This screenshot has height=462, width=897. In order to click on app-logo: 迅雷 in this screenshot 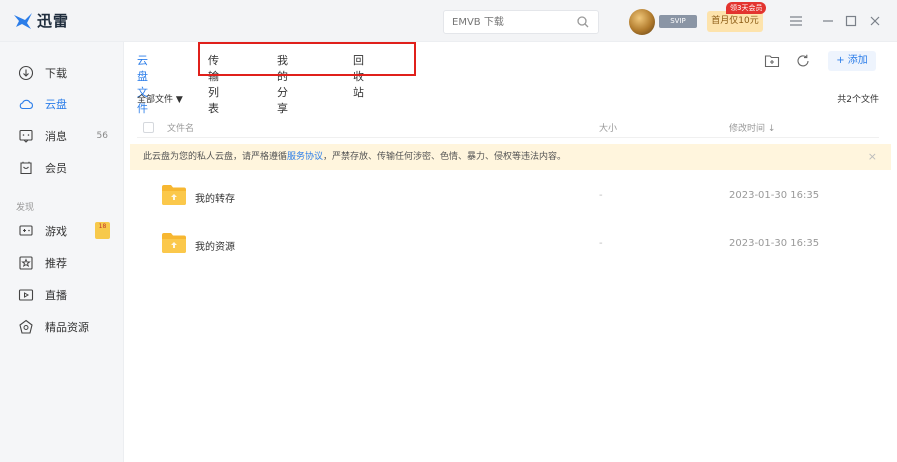, I will do `click(40, 20)`.